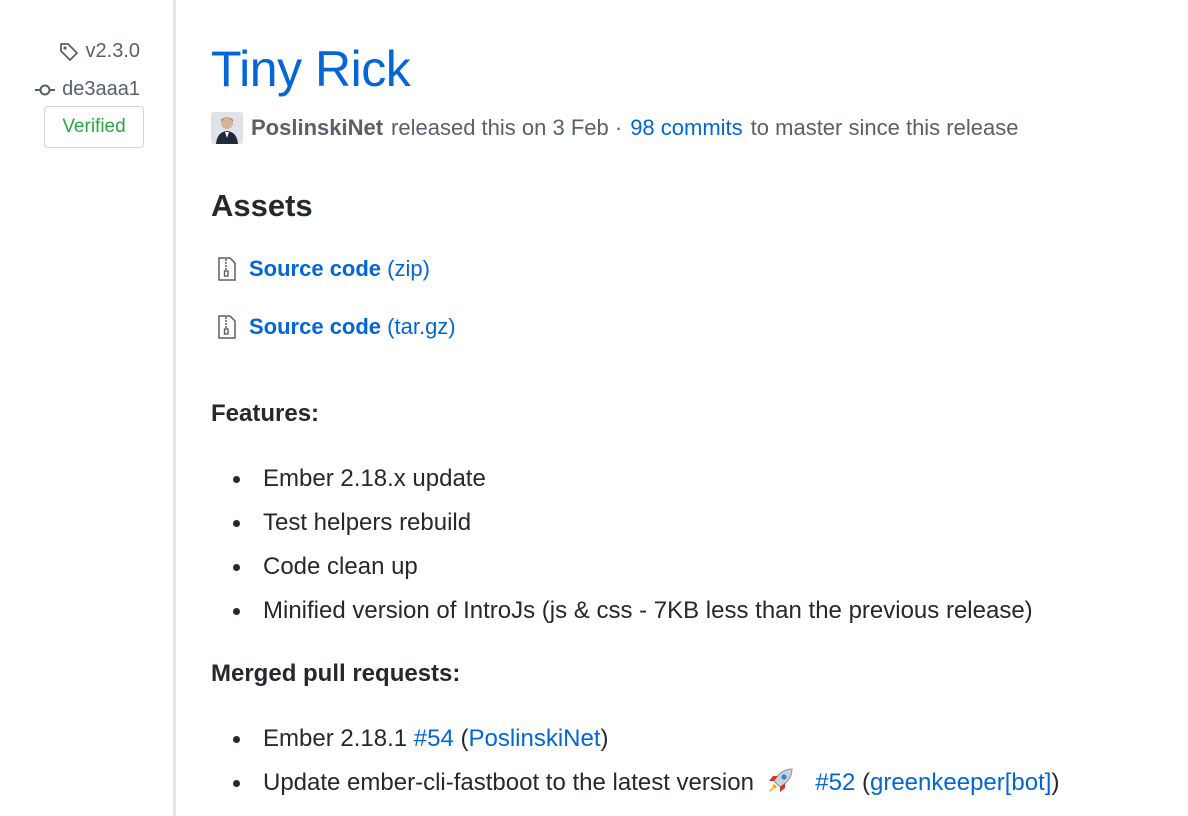 The width and height of the screenshot is (1188, 816). I want to click on pr-link: #54, so click(434, 738).